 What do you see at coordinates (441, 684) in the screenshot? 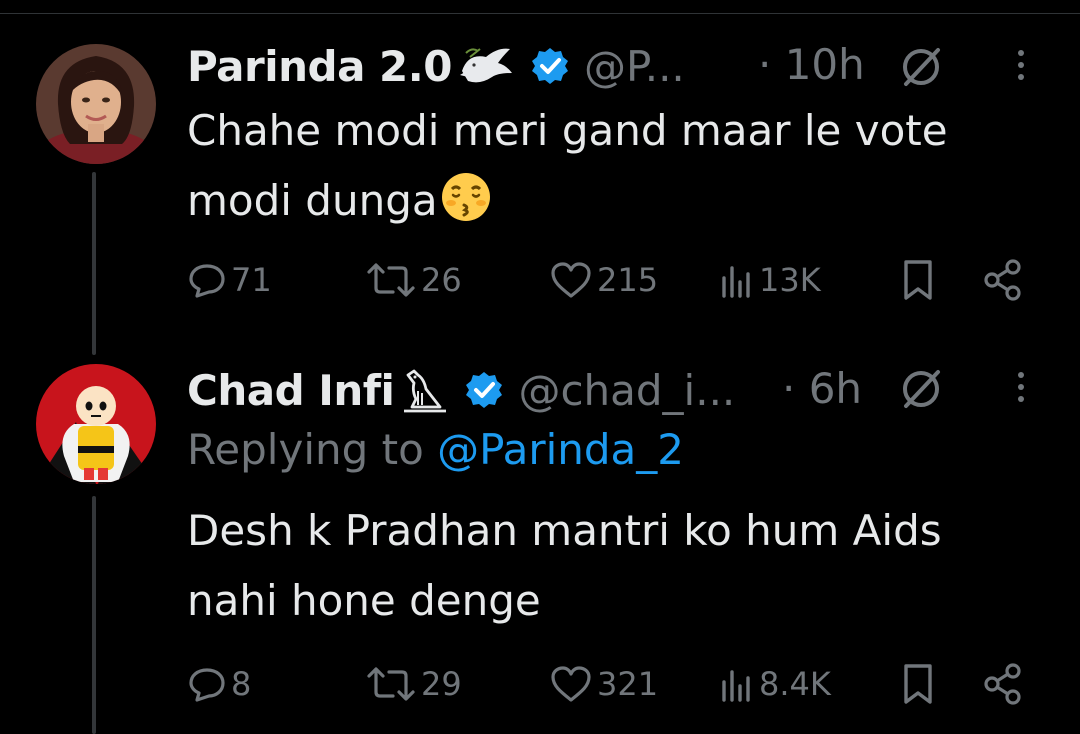
I see `retweet-count: 29` at bounding box center [441, 684].